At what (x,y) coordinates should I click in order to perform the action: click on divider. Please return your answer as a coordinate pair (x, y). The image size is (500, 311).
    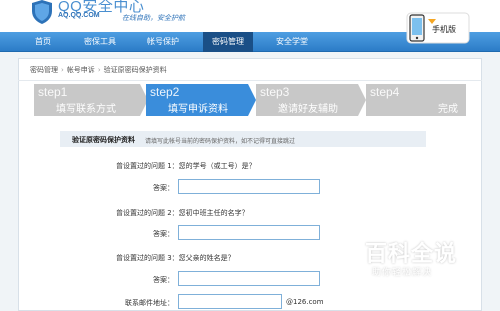
    Looking at the image, I should click on (250, 80).